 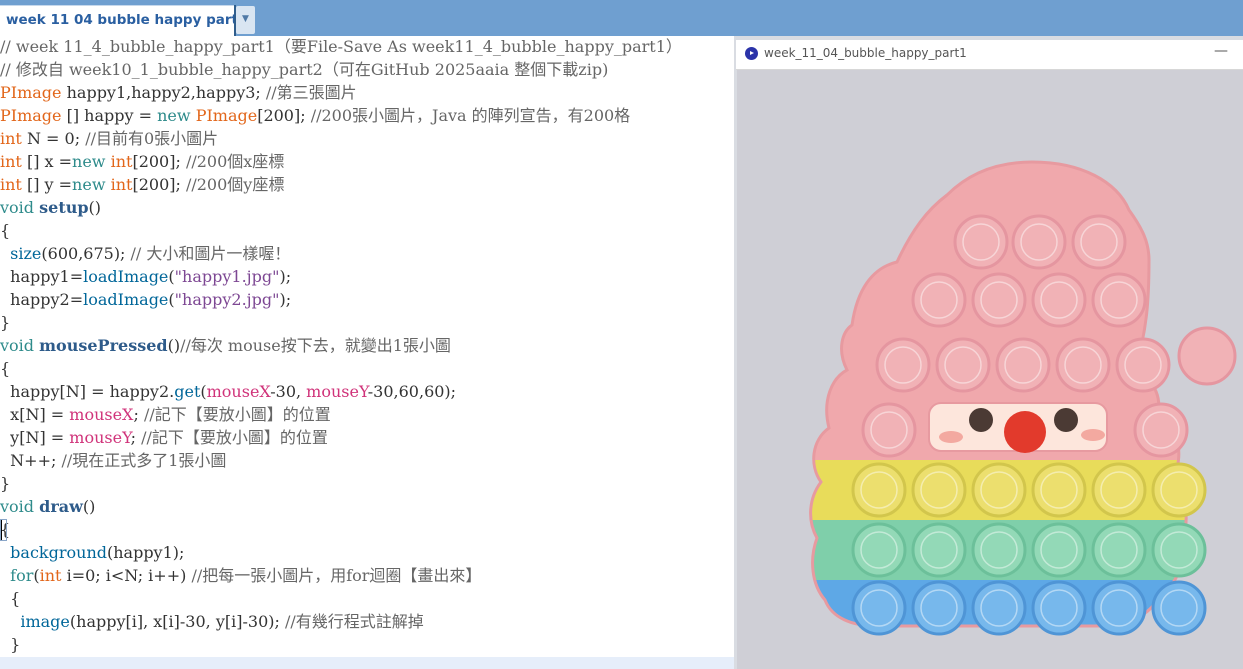 What do you see at coordinates (1, 530) in the screenshot?
I see `text-cursor` at bounding box center [1, 530].